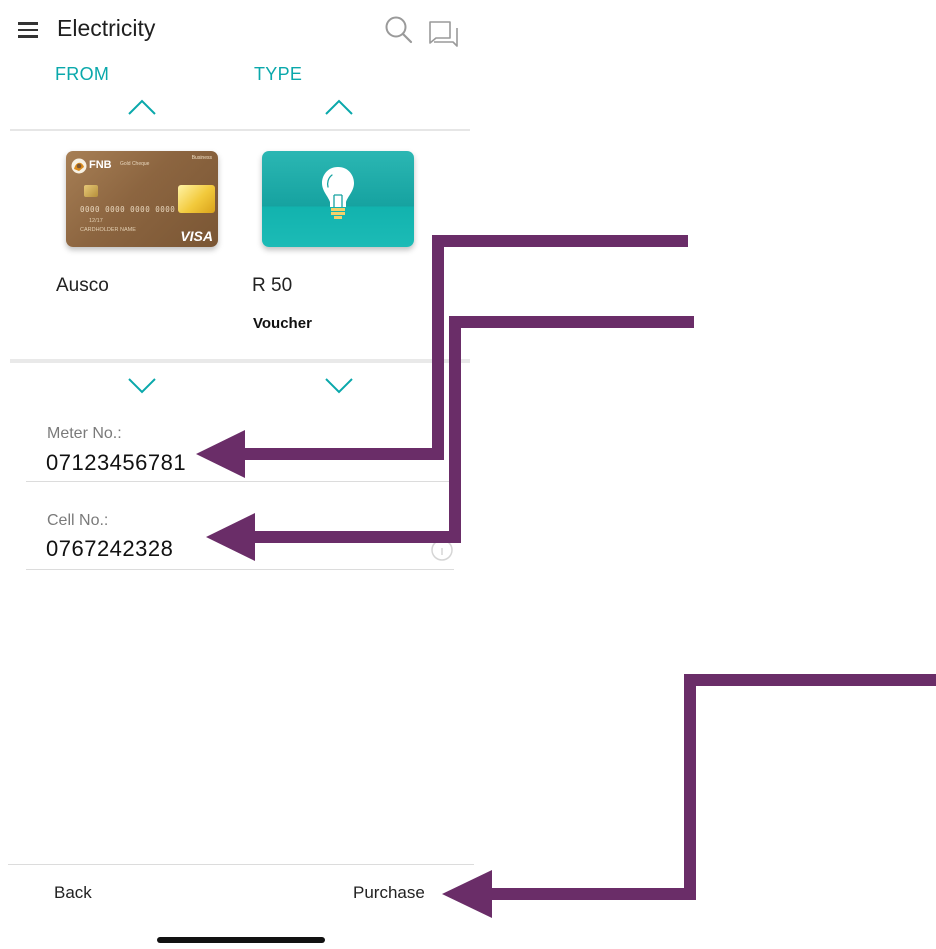 This screenshot has height=949, width=936. What do you see at coordinates (272, 285) in the screenshot?
I see `voucher-amount: R 50` at bounding box center [272, 285].